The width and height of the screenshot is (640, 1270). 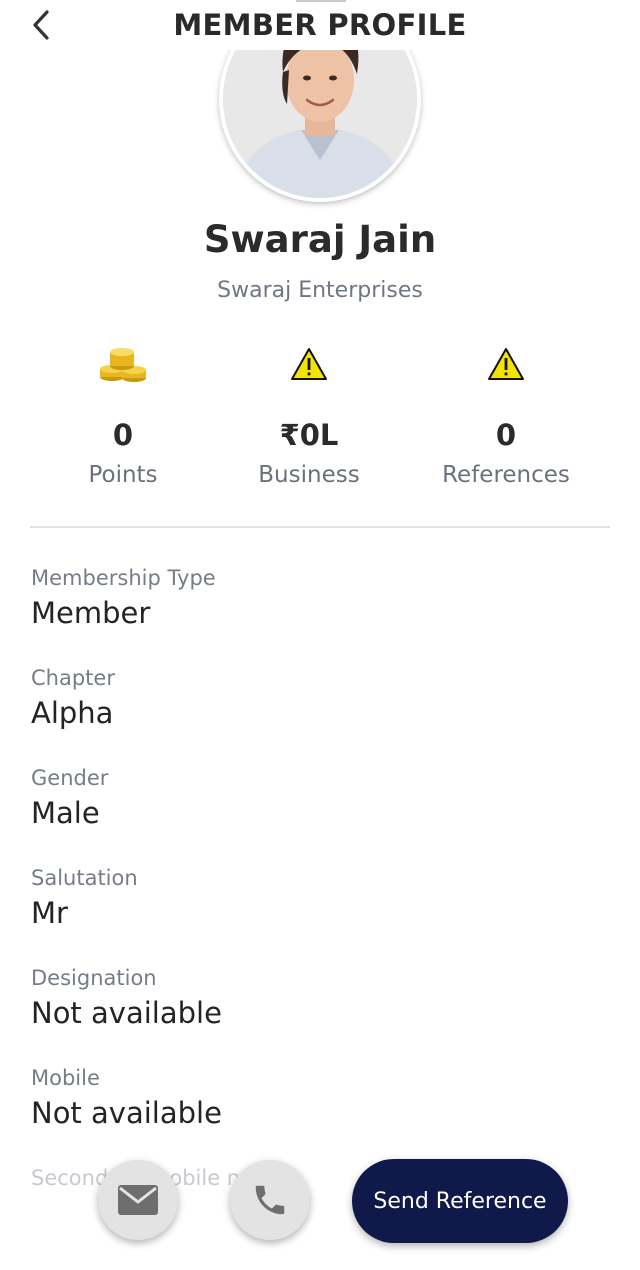 I want to click on stat-business: ₹0L Business, so click(x=309, y=414).